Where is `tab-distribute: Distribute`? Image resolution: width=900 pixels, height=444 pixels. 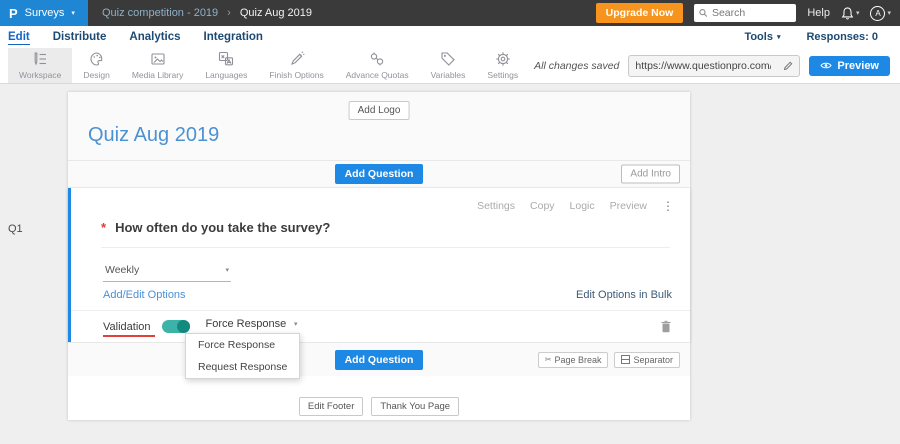 tab-distribute: Distribute is located at coordinates (80, 37).